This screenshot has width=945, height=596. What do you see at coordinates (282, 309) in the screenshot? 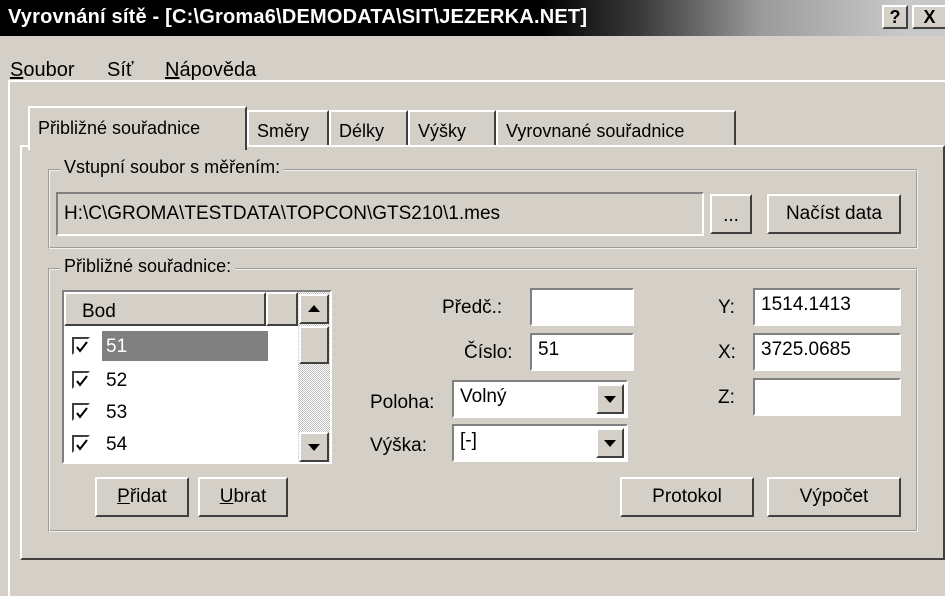
I see `list-header-extra` at bounding box center [282, 309].